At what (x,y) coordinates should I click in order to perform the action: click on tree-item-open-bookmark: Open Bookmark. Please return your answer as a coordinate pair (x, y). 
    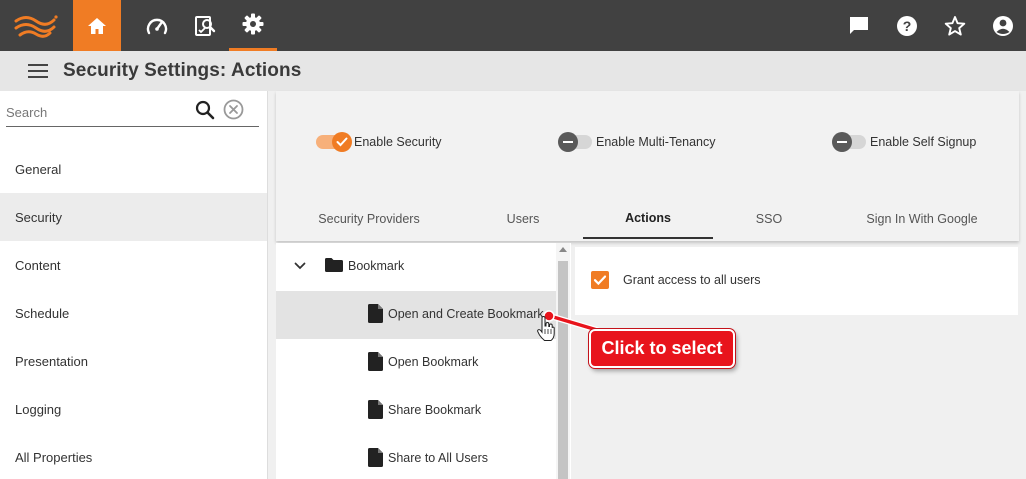
    Looking at the image, I should click on (416, 363).